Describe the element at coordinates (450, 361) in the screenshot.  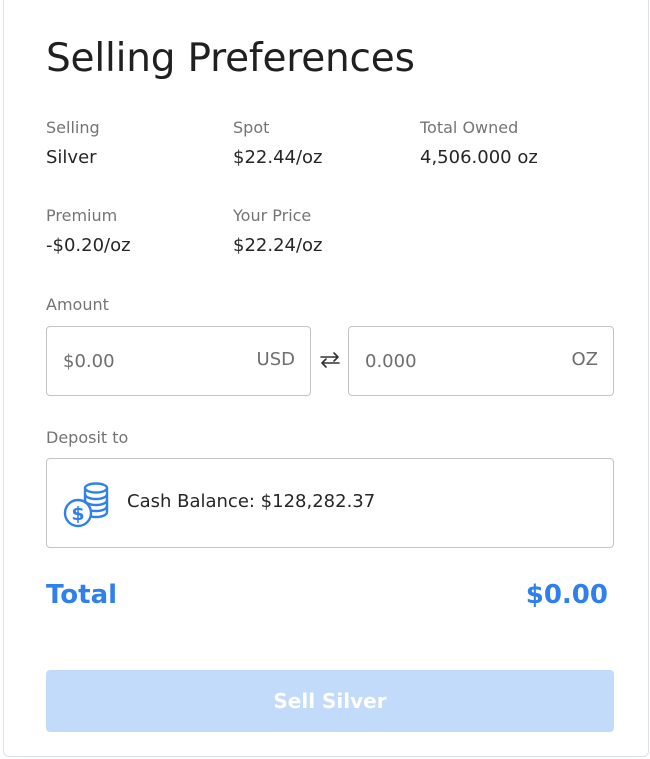
I see `oz-amount-input` at that location.